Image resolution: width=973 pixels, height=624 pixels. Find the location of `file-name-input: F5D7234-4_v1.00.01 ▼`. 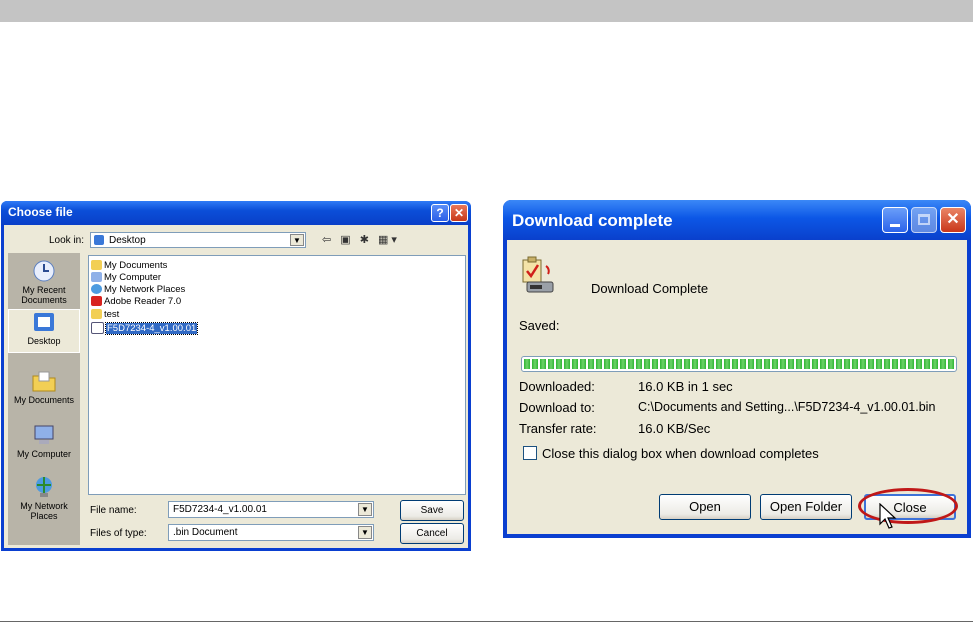

file-name-input: F5D7234-4_v1.00.01 ▼ is located at coordinates (271, 509).